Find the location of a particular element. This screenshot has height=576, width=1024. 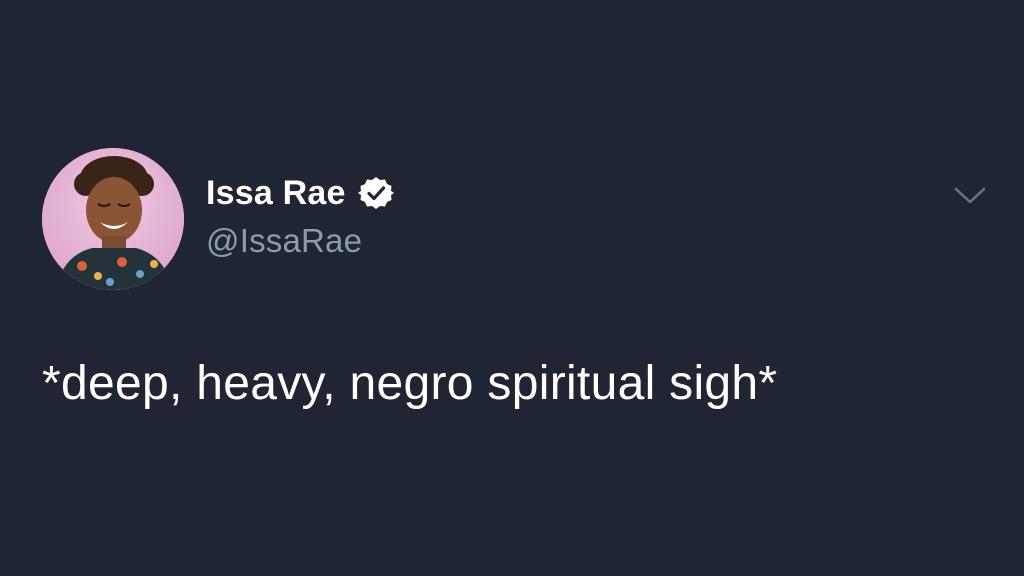

author-name-row: Issa Rae is located at coordinates (300, 193).